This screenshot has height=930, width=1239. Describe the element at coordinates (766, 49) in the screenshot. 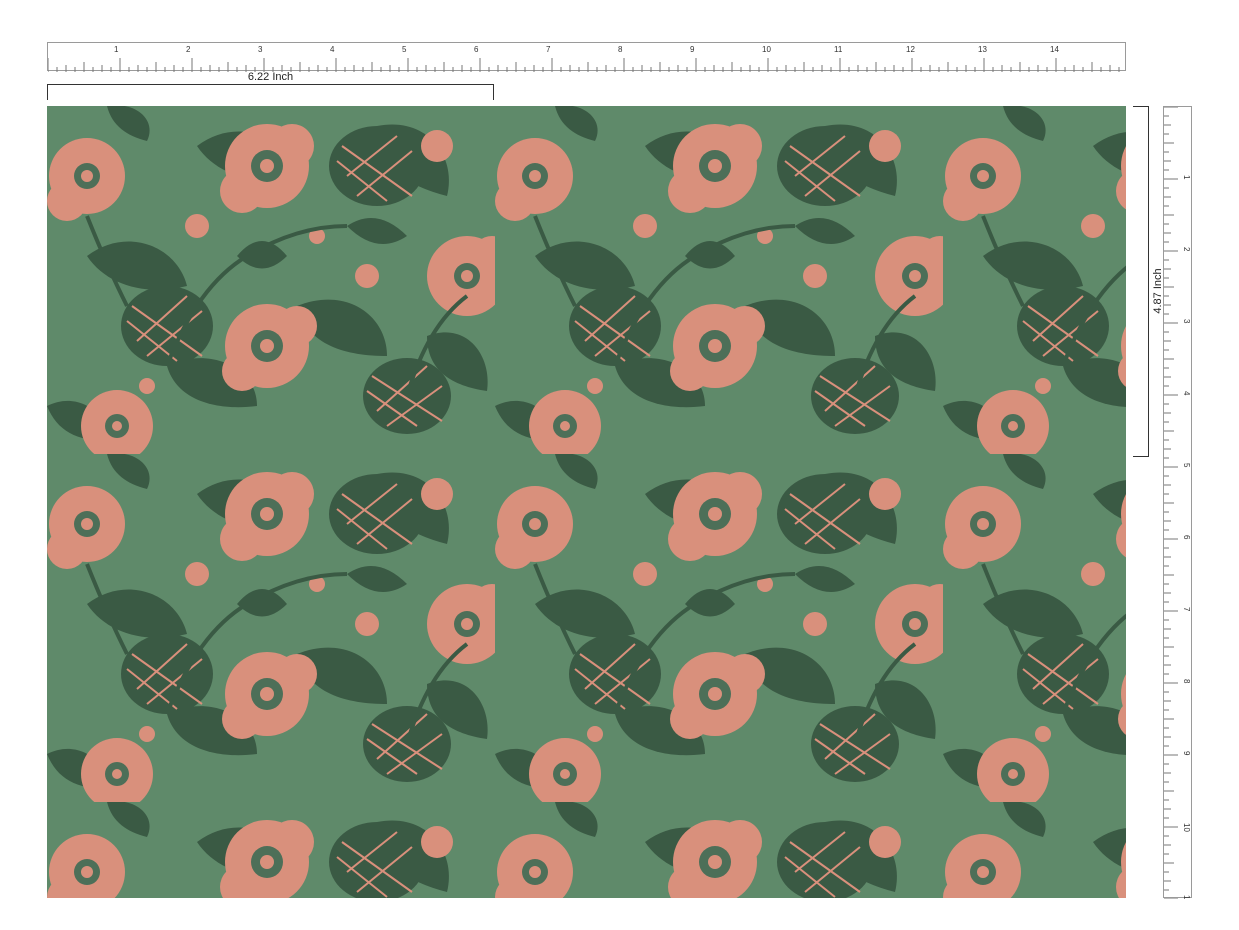

I see `ruler-top-label: 10` at that location.